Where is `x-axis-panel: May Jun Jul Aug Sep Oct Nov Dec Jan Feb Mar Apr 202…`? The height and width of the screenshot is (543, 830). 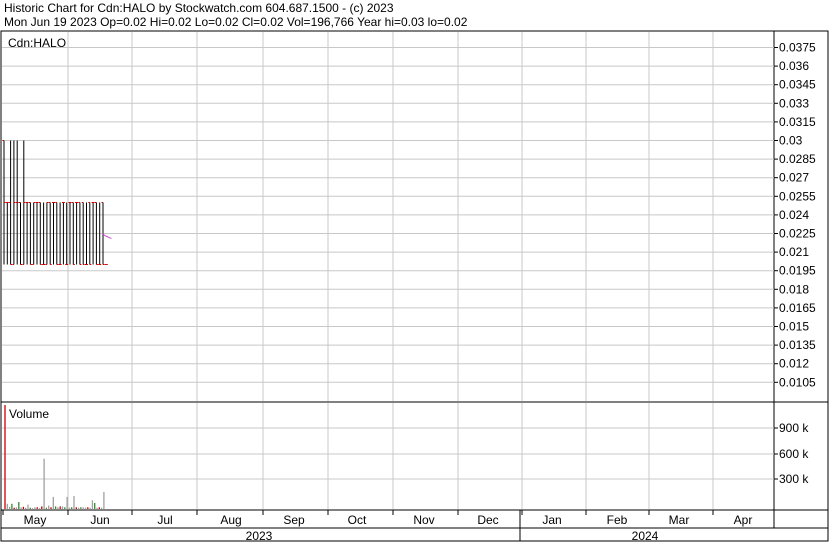
x-axis-panel: May Jun Jul Aug Sep Oct Nov Dec Jan Feb Mar Apr 202… is located at coordinates (414, 526).